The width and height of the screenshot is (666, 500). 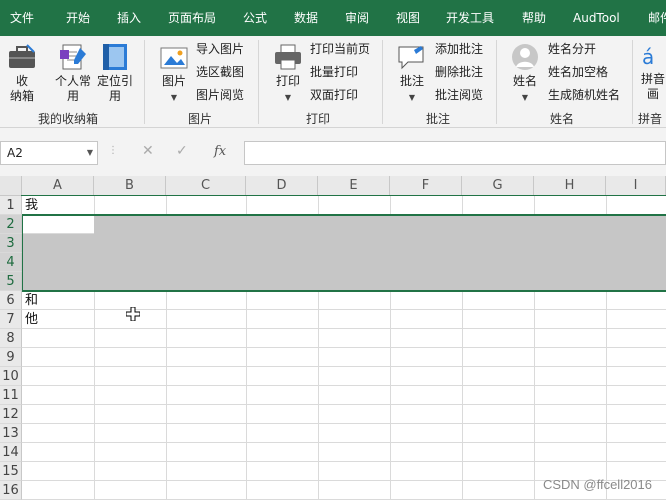 I want to click on tab-insert: 插入, so click(x=129, y=18).